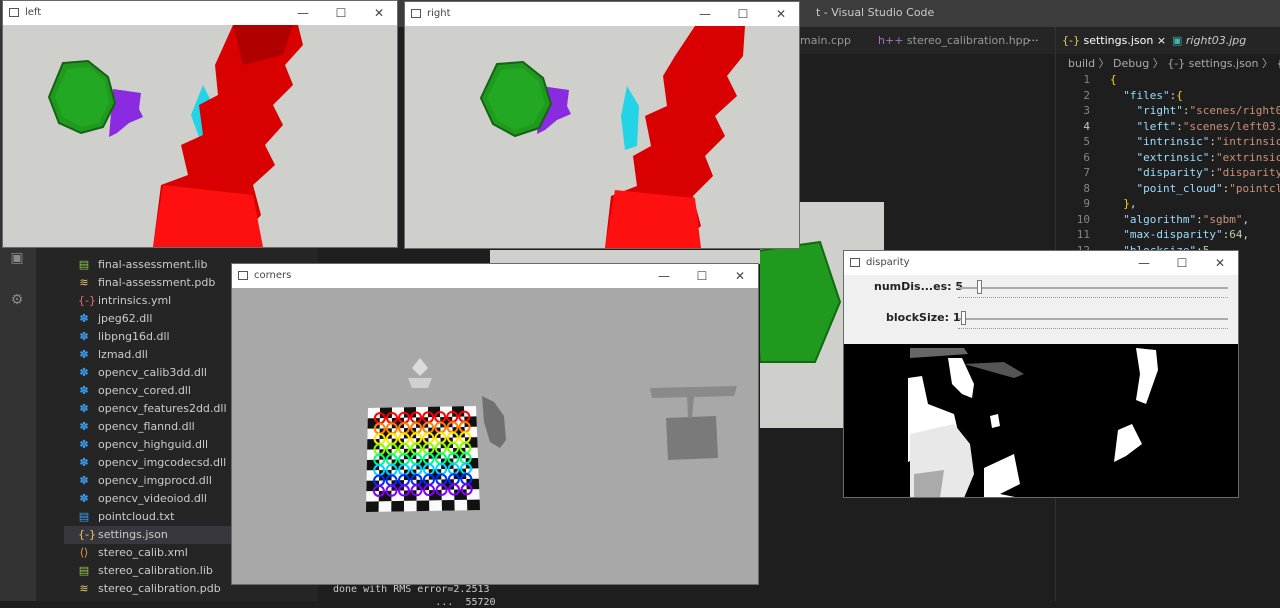 This screenshot has height=608, width=1280. What do you see at coordinates (84, 282) in the screenshot?
I see `db-icon: ≋` at bounding box center [84, 282].